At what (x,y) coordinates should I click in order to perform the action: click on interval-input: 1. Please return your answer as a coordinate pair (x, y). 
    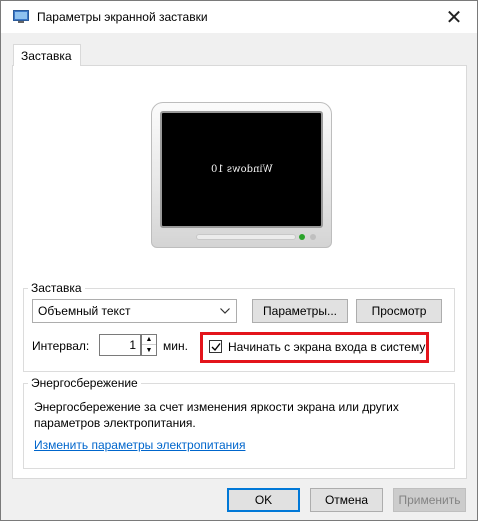
    Looking at the image, I should click on (120, 345).